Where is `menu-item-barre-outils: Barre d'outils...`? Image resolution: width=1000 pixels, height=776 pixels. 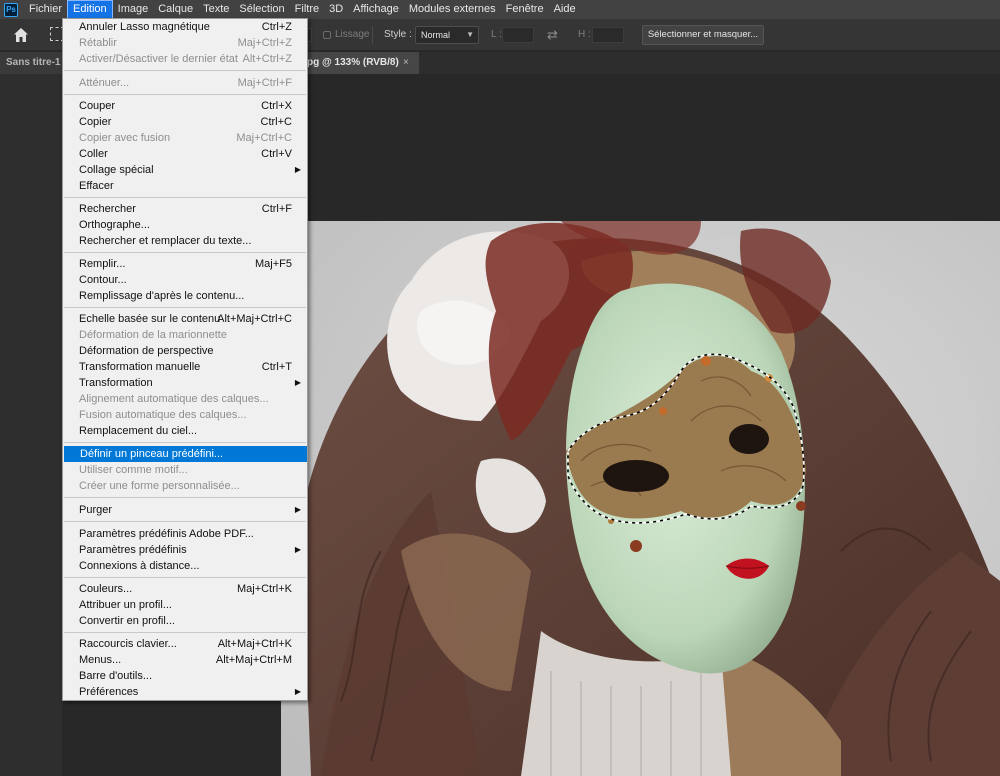
menu-item-barre-outils: Barre d'outils... is located at coordinates (185, 676).